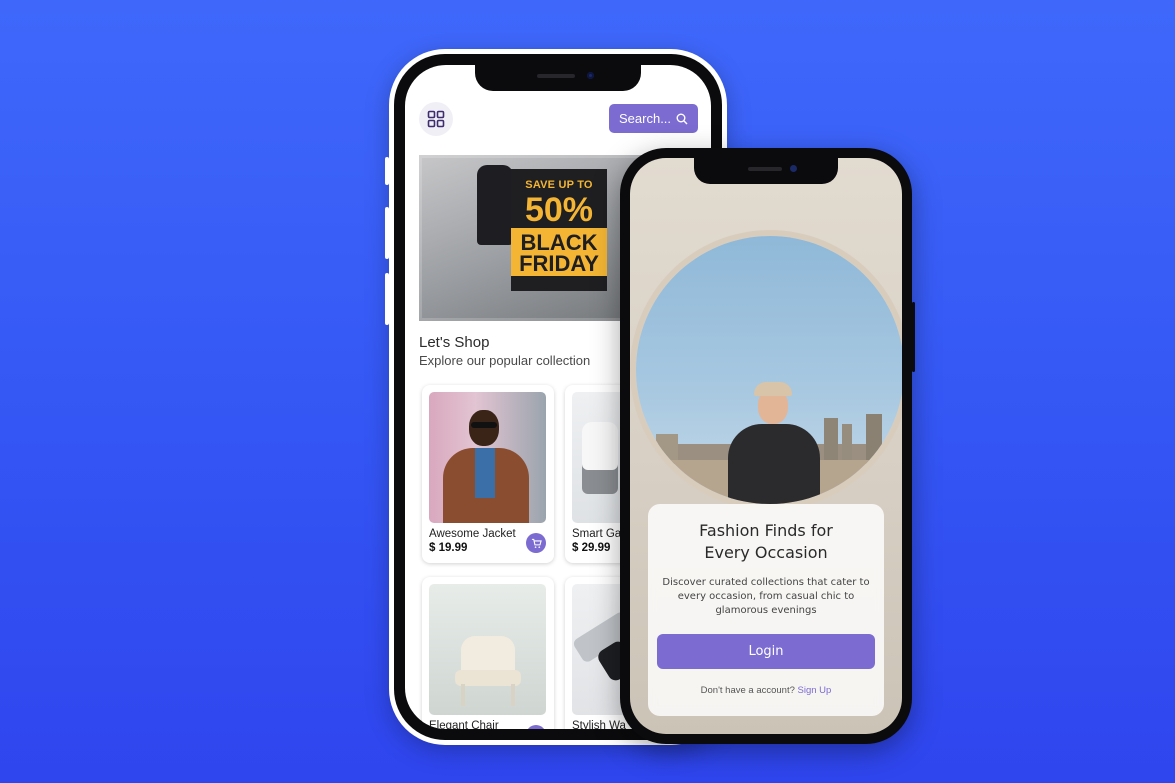 The height and width of the screenshot is (783, 1175). Describe the element at coordinates (766, 542) in the screenshot. I see `welcome-title: Fashion Finds for Every Occasion` at that location.